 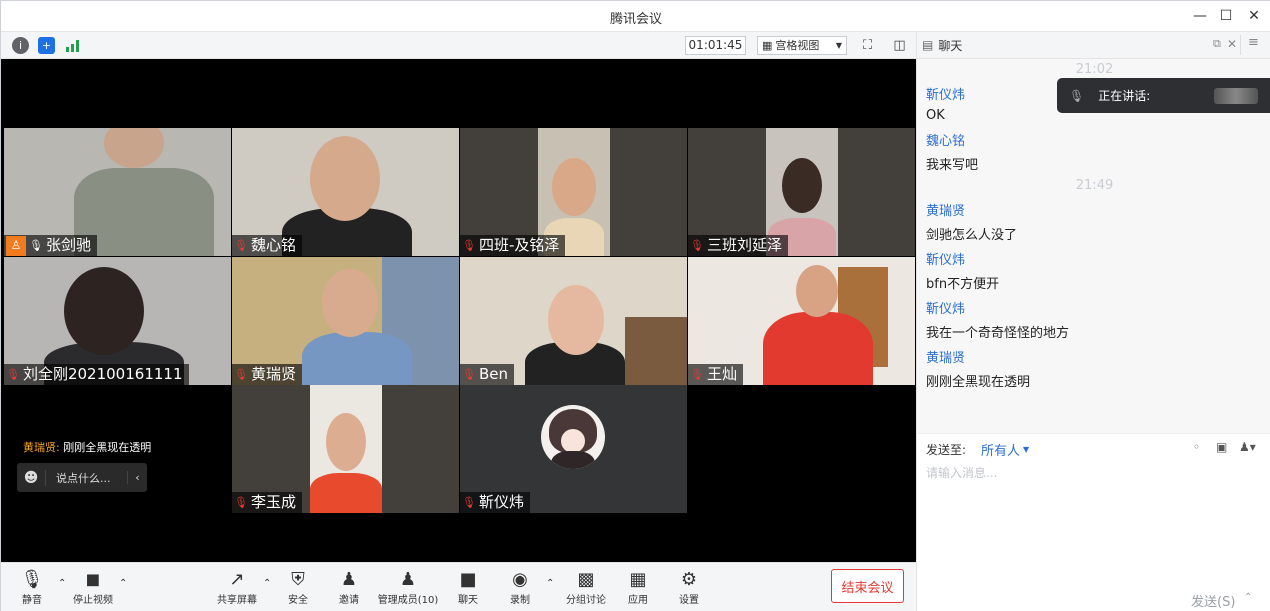 What do you see at coordinates (273, 245) in the screenshot?
I see `participant-name: 魏心铭` at bounding box center [273, 245].